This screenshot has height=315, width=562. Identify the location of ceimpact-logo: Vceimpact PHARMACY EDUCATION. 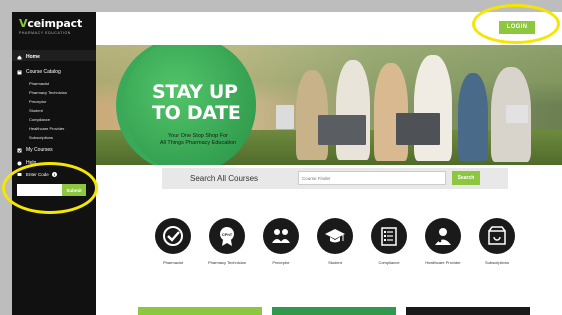
(55, 30).